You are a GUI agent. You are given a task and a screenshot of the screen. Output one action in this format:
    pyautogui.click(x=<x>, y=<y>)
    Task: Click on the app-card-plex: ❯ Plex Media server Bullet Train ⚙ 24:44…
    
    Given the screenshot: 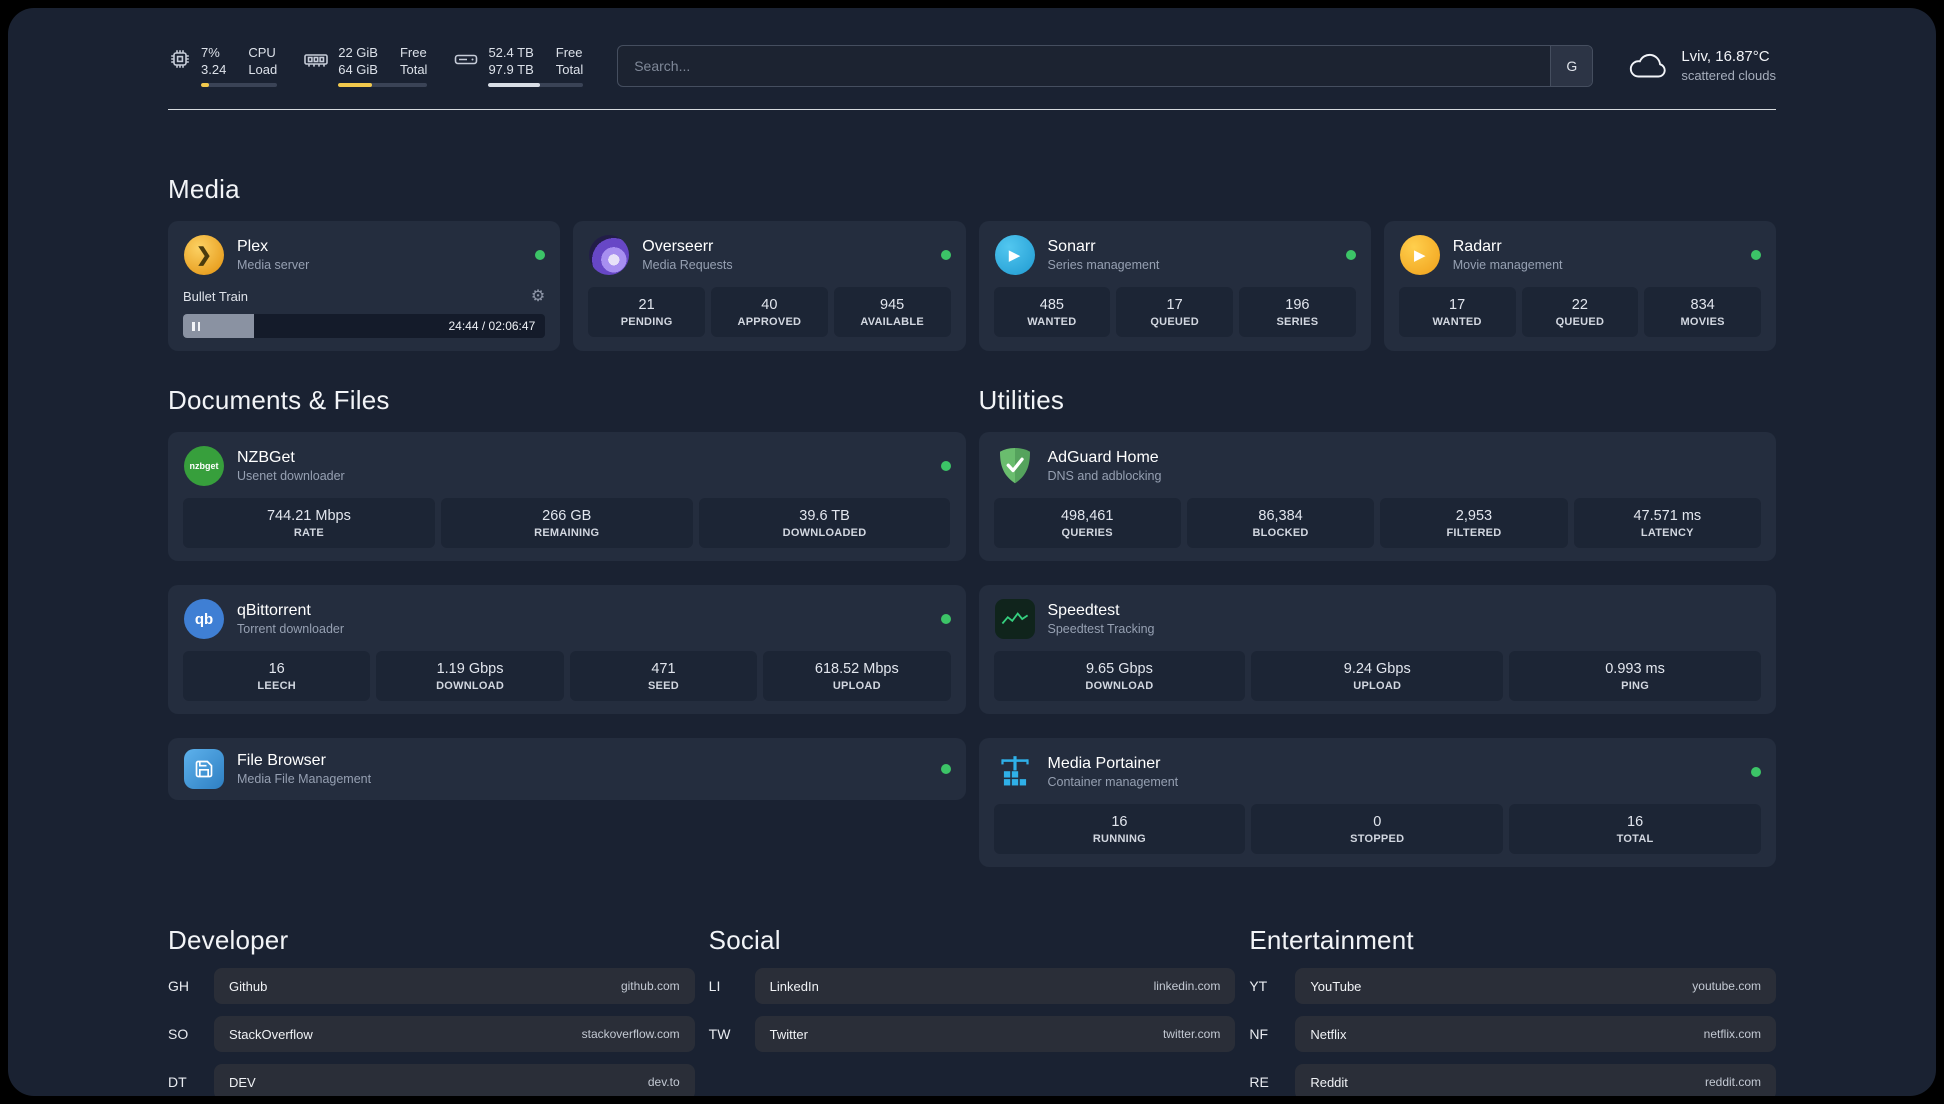 What is the action you would take?
    pyautogui.click(x=364, y=286)
    